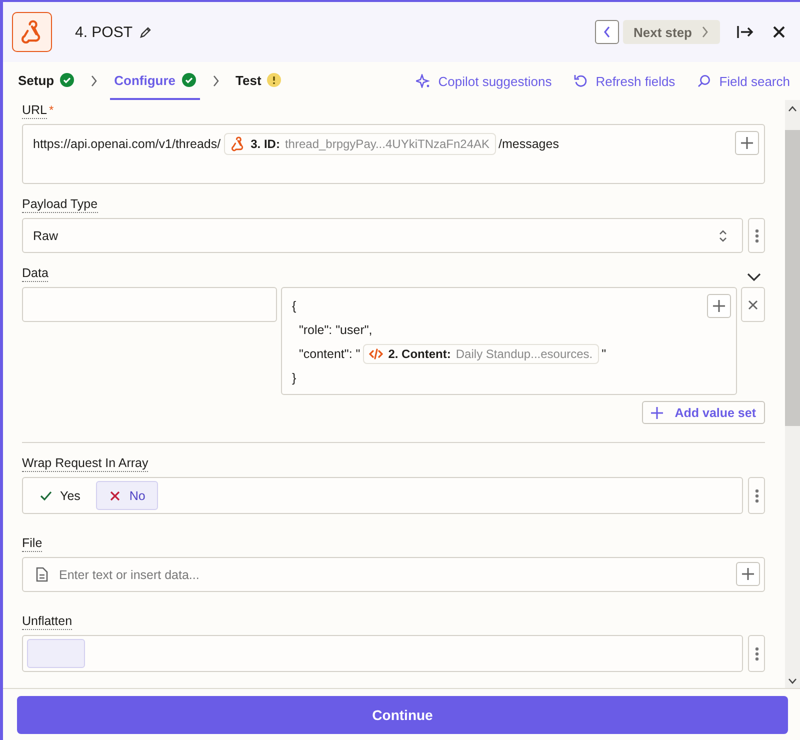  Describe the element at coordinates (703, 412) in the screenshot. I see `add-value-set-button: Add value set` at that location.